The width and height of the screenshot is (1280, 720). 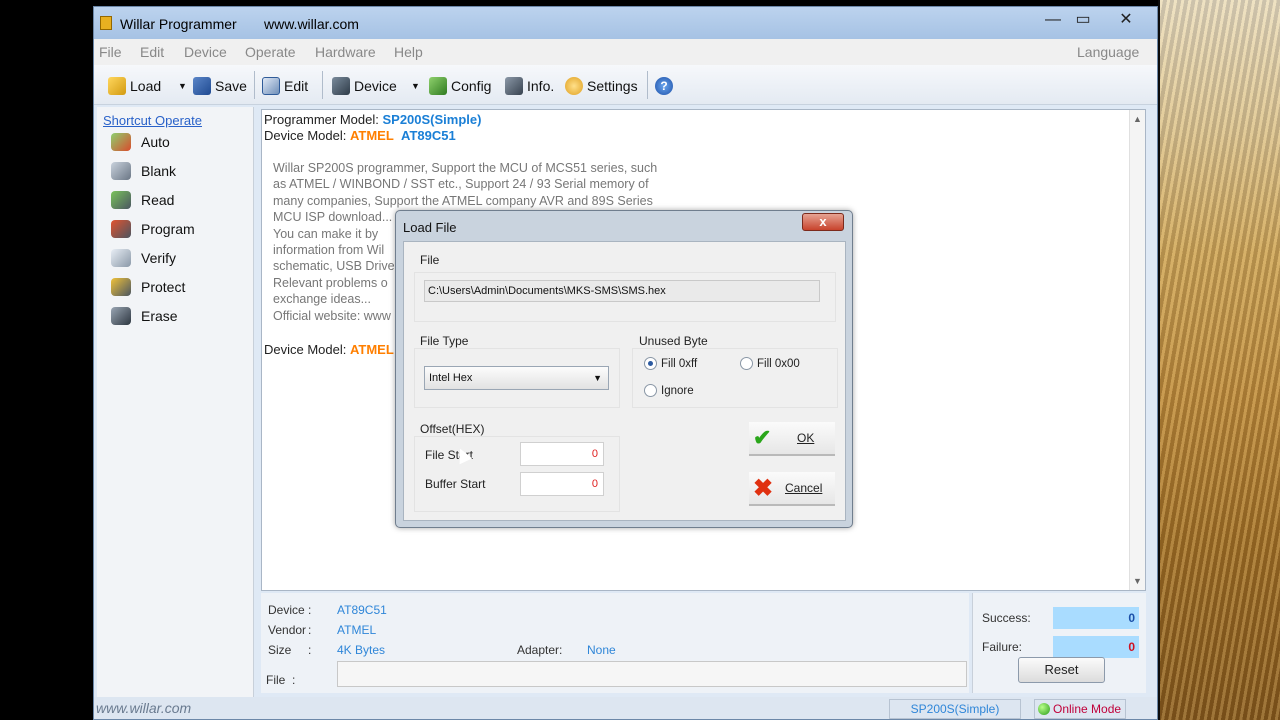 I want to click on menu-operate: Operate, so click(x=270, y=52).